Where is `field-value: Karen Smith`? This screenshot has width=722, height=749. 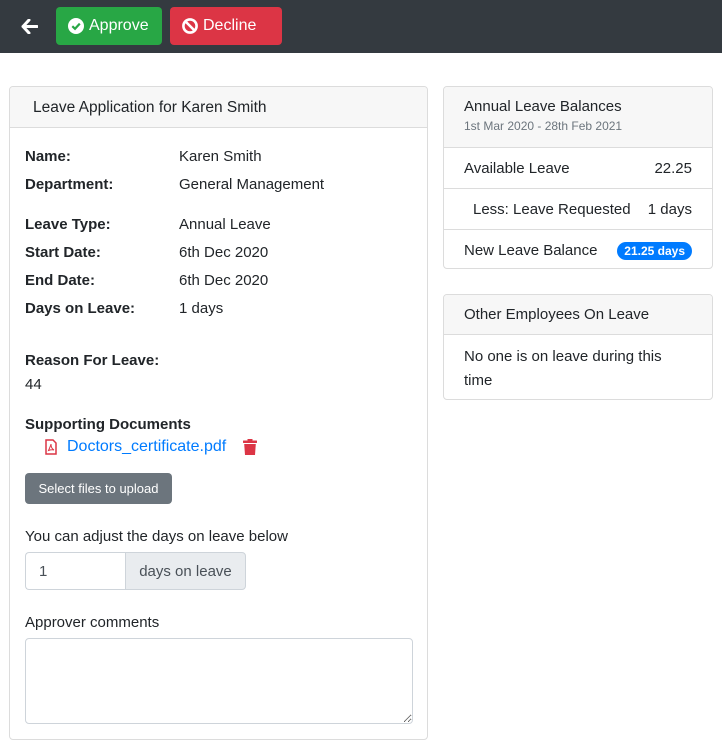 field-value: Karen Smith is located at coordinates (220, 156).